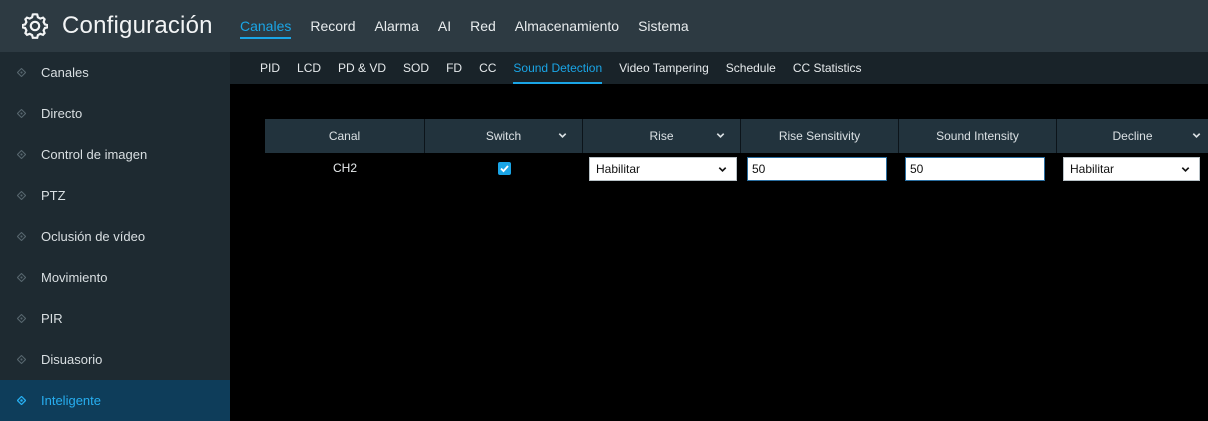  What do you see at coordinates (454, 68) in the screenshot?
I see `tab-fd: FD` at bounding box center [454, 68].